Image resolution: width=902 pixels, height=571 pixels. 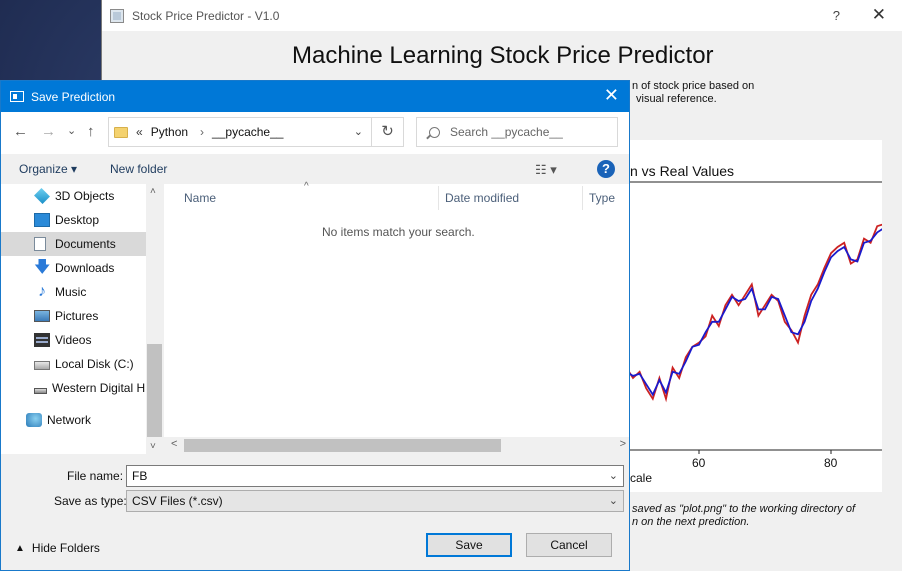 What do you see at coordinates (153, 191) in the screenshot?
I see `scroll-up-icon: ˄` at bounding box center [153, 191].